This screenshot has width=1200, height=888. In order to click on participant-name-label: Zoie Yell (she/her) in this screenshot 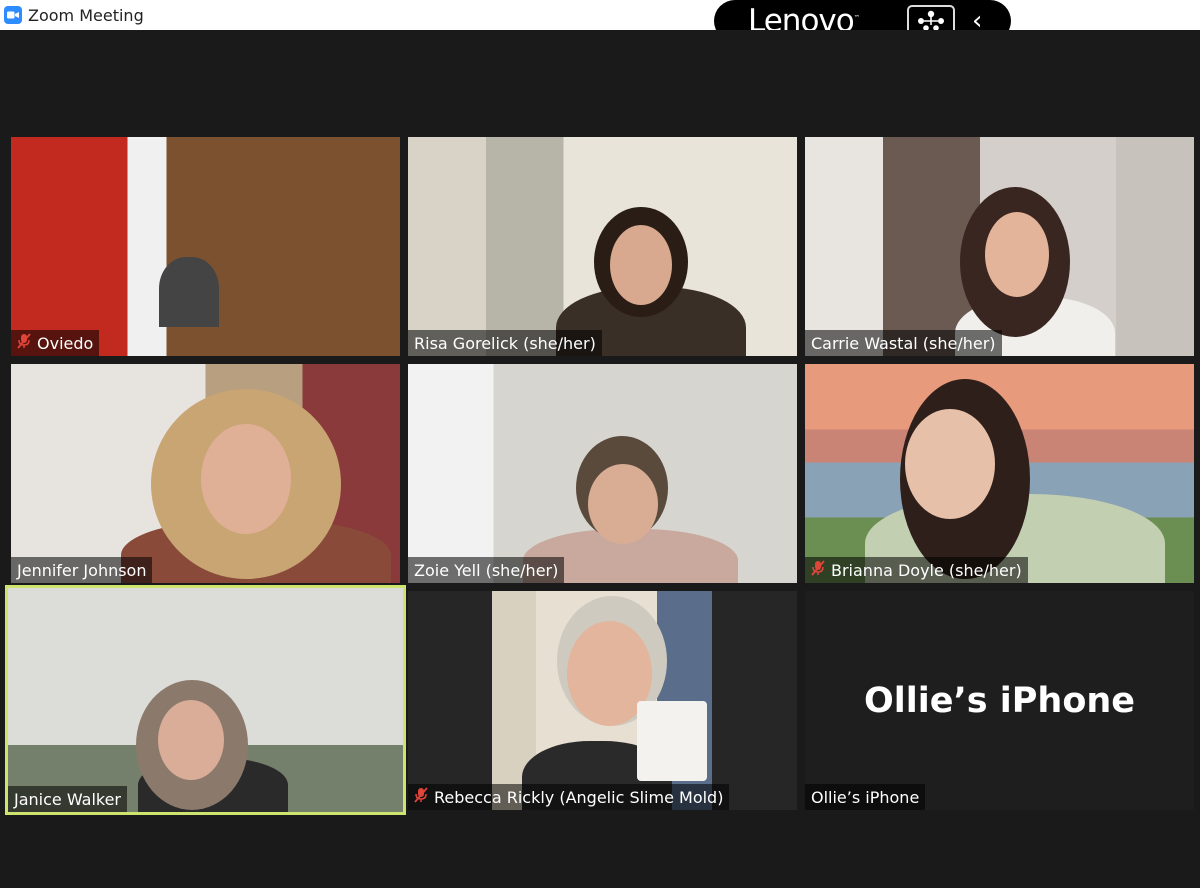, I will do `click(486, 570)`.